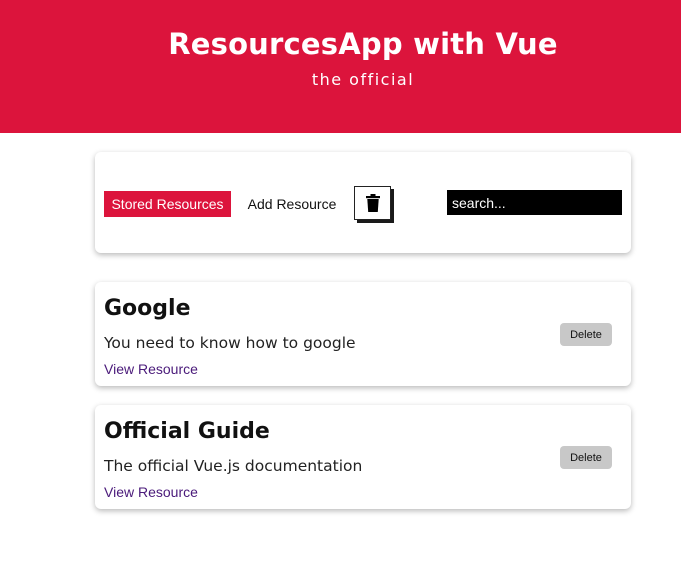  Describe the element at coordinates (363, 79) in the screenshot. I see `app-subtitle: the official` at that location.